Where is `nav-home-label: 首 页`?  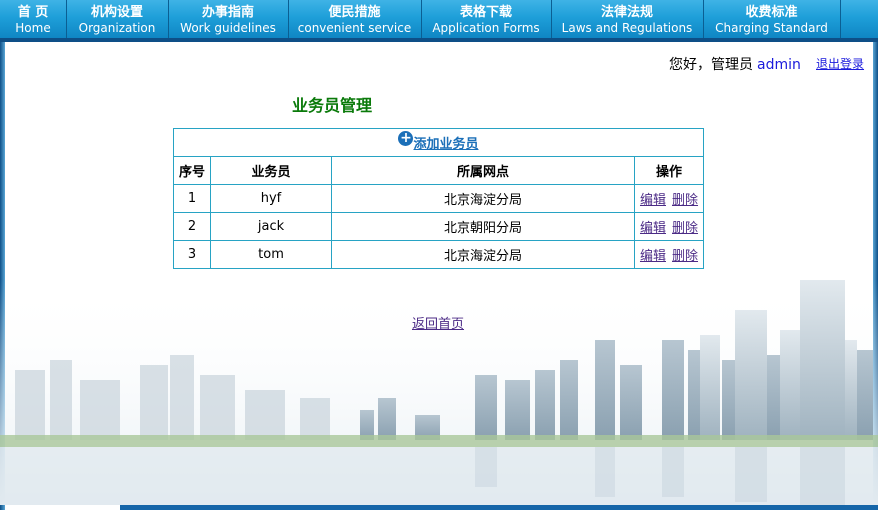 nav-home-label: 首 页 is located at coordinates (33, 12).